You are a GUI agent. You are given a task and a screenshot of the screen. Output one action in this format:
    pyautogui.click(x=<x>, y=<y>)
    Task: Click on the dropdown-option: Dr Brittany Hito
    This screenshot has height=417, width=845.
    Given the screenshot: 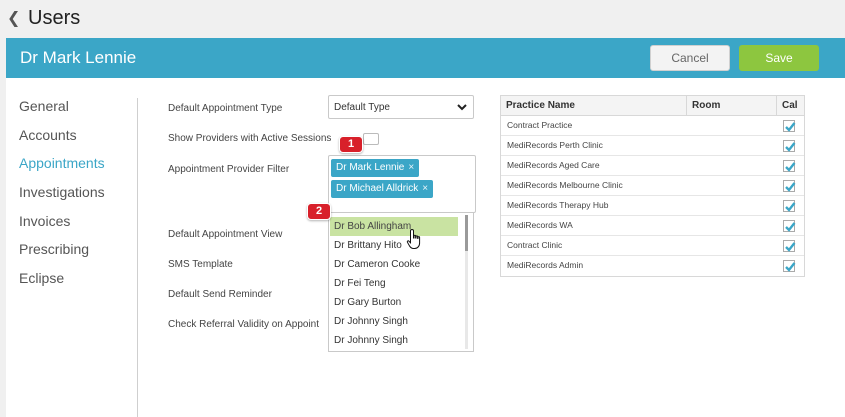 What is the action you would take?
    pyautogui.click(x=394, y=245)
    